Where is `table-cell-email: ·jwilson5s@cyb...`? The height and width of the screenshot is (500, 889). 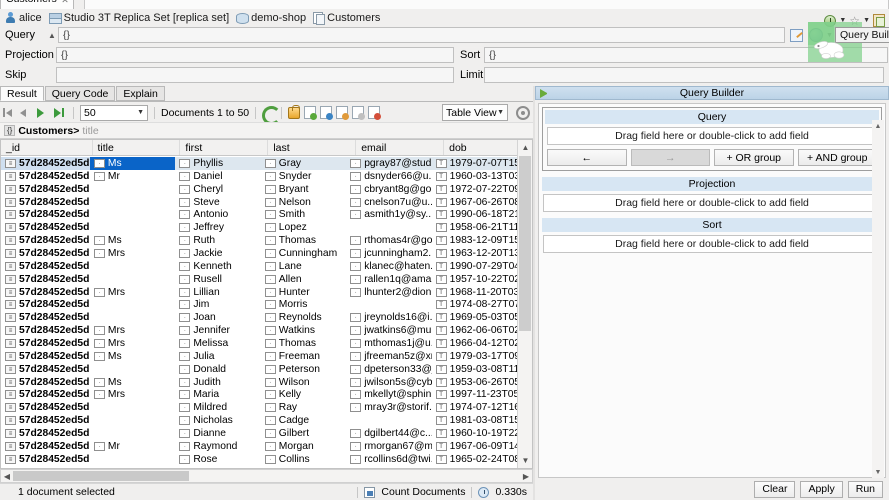 table-cell-email: ·jwilson5s@cyb... is located at coordinates (389, 382).